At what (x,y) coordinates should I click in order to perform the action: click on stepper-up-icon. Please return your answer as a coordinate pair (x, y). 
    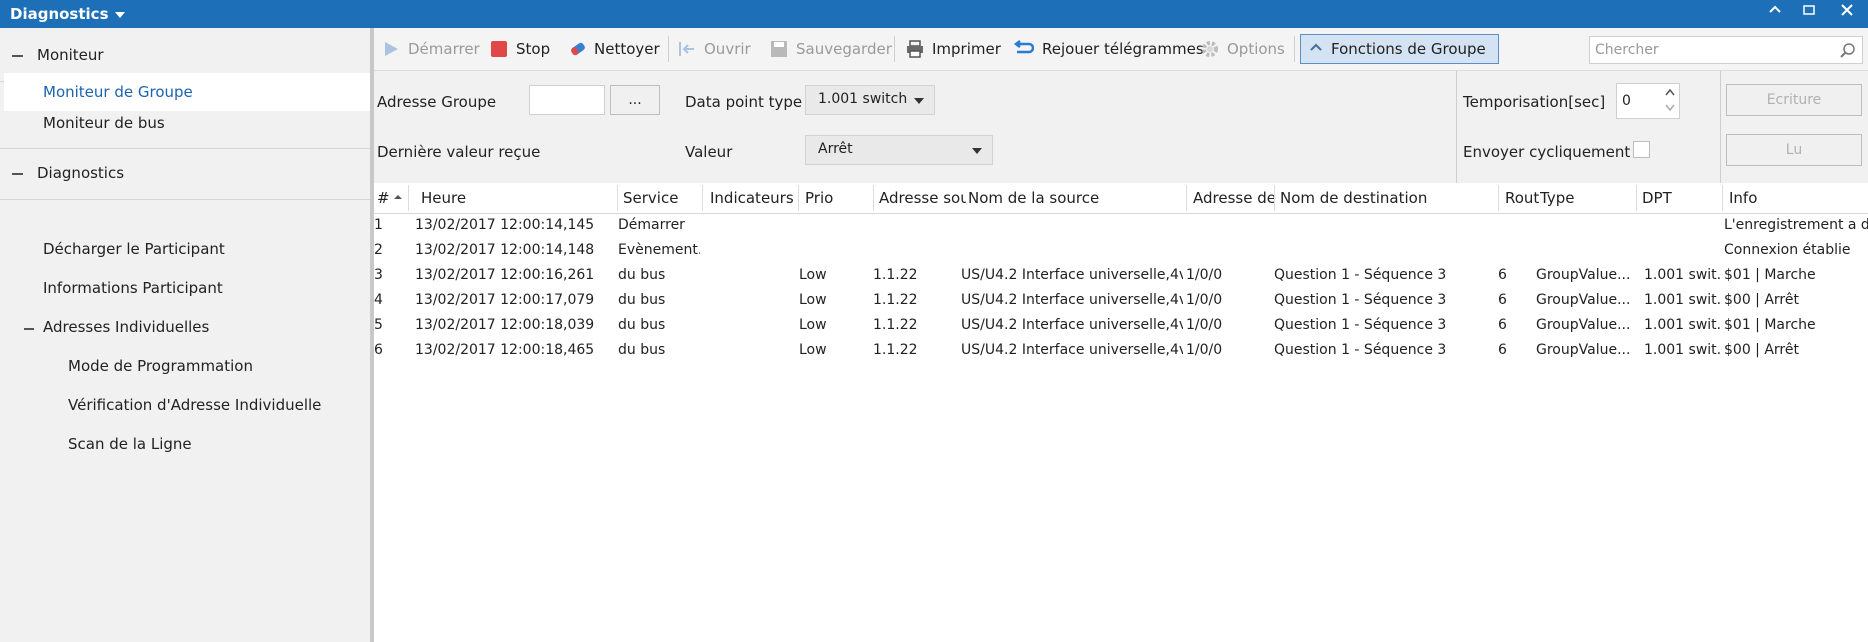
    Looking at the image, I should click on (1670, 92).